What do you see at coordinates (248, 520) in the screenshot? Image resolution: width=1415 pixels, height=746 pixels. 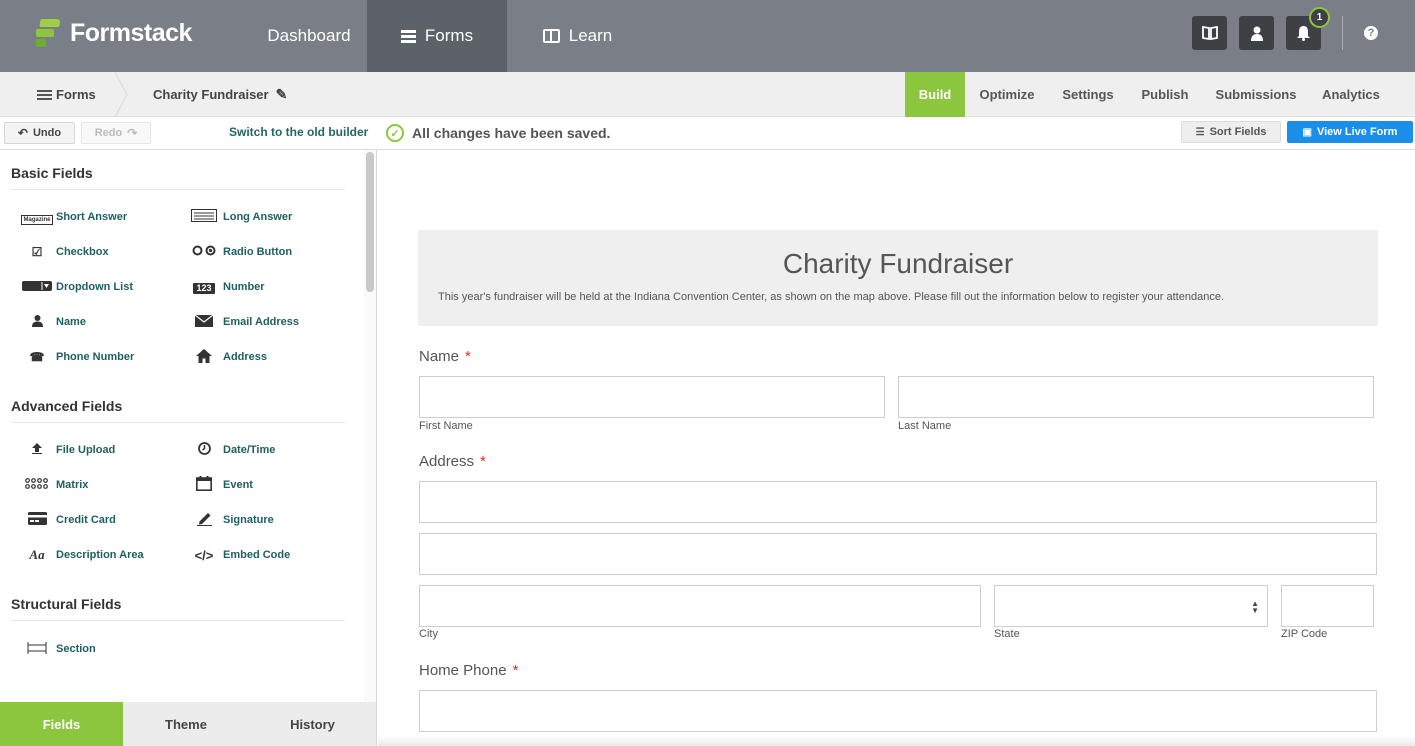 I see `field-label: Signature` at bounding box center [248, 520].